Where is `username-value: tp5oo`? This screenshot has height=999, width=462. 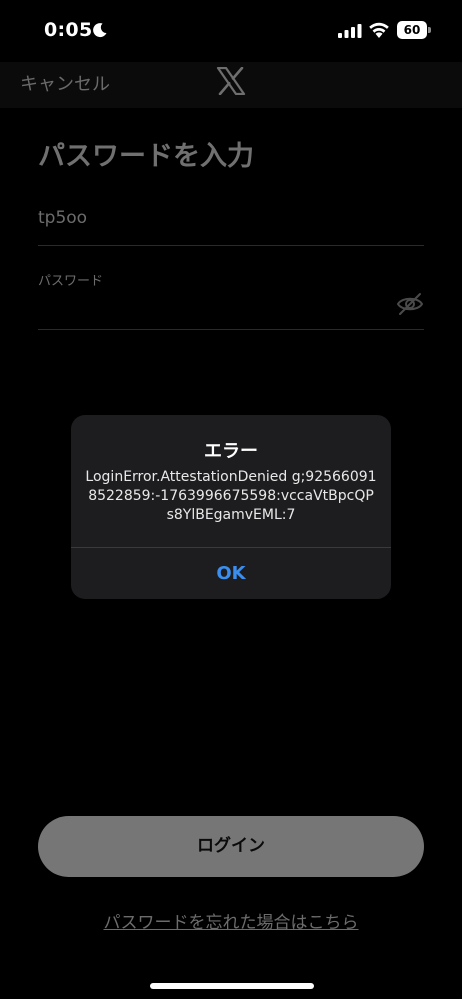
username-value: tp5oo is located at coordinates (63, 218).